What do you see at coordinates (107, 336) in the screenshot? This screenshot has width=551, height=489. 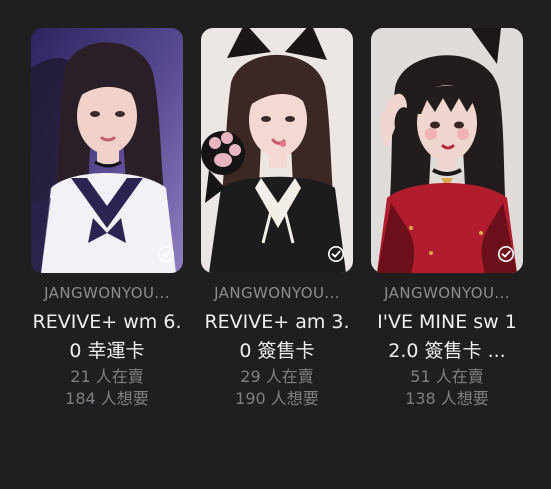 I see `card-title: REVIVE+ wm 6.0 幸運卡` at bounding box center [107, 336].